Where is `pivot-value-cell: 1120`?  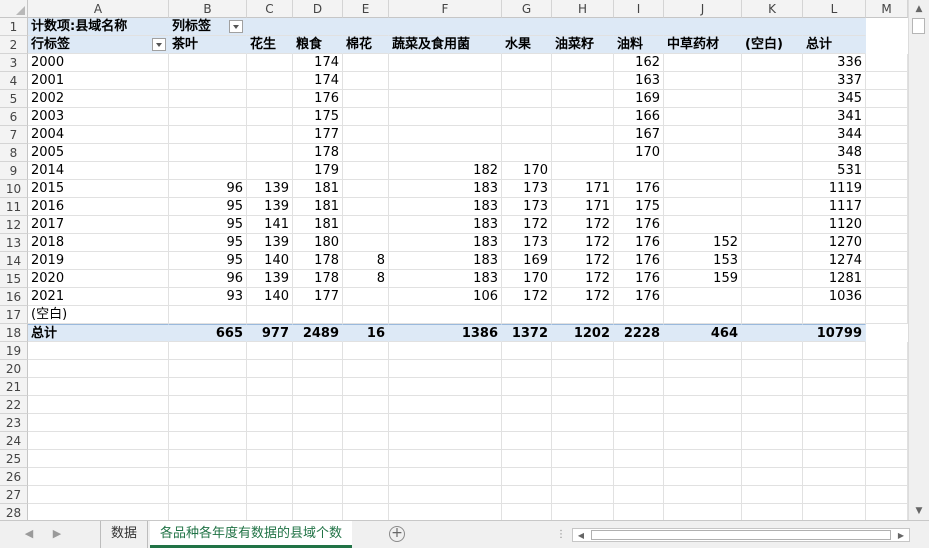 pivot-value-cell: 1120 is located at coordinates (834, 225).